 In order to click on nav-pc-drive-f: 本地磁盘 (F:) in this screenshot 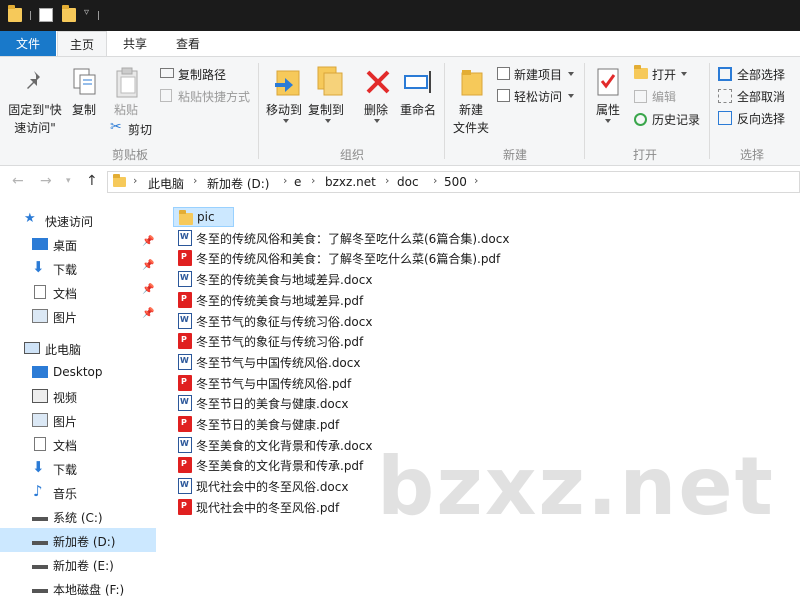, I will do `click(78, 588)`.